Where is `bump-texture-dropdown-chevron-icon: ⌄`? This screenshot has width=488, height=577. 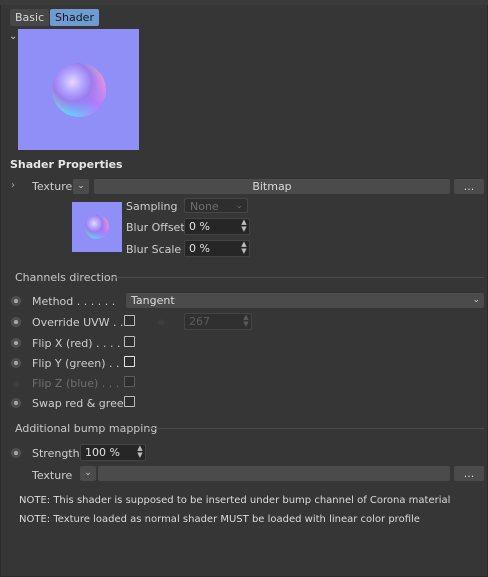 bump-texture-dropdown-chevron-icon: ⌄ is located at coordinates (88, 473).